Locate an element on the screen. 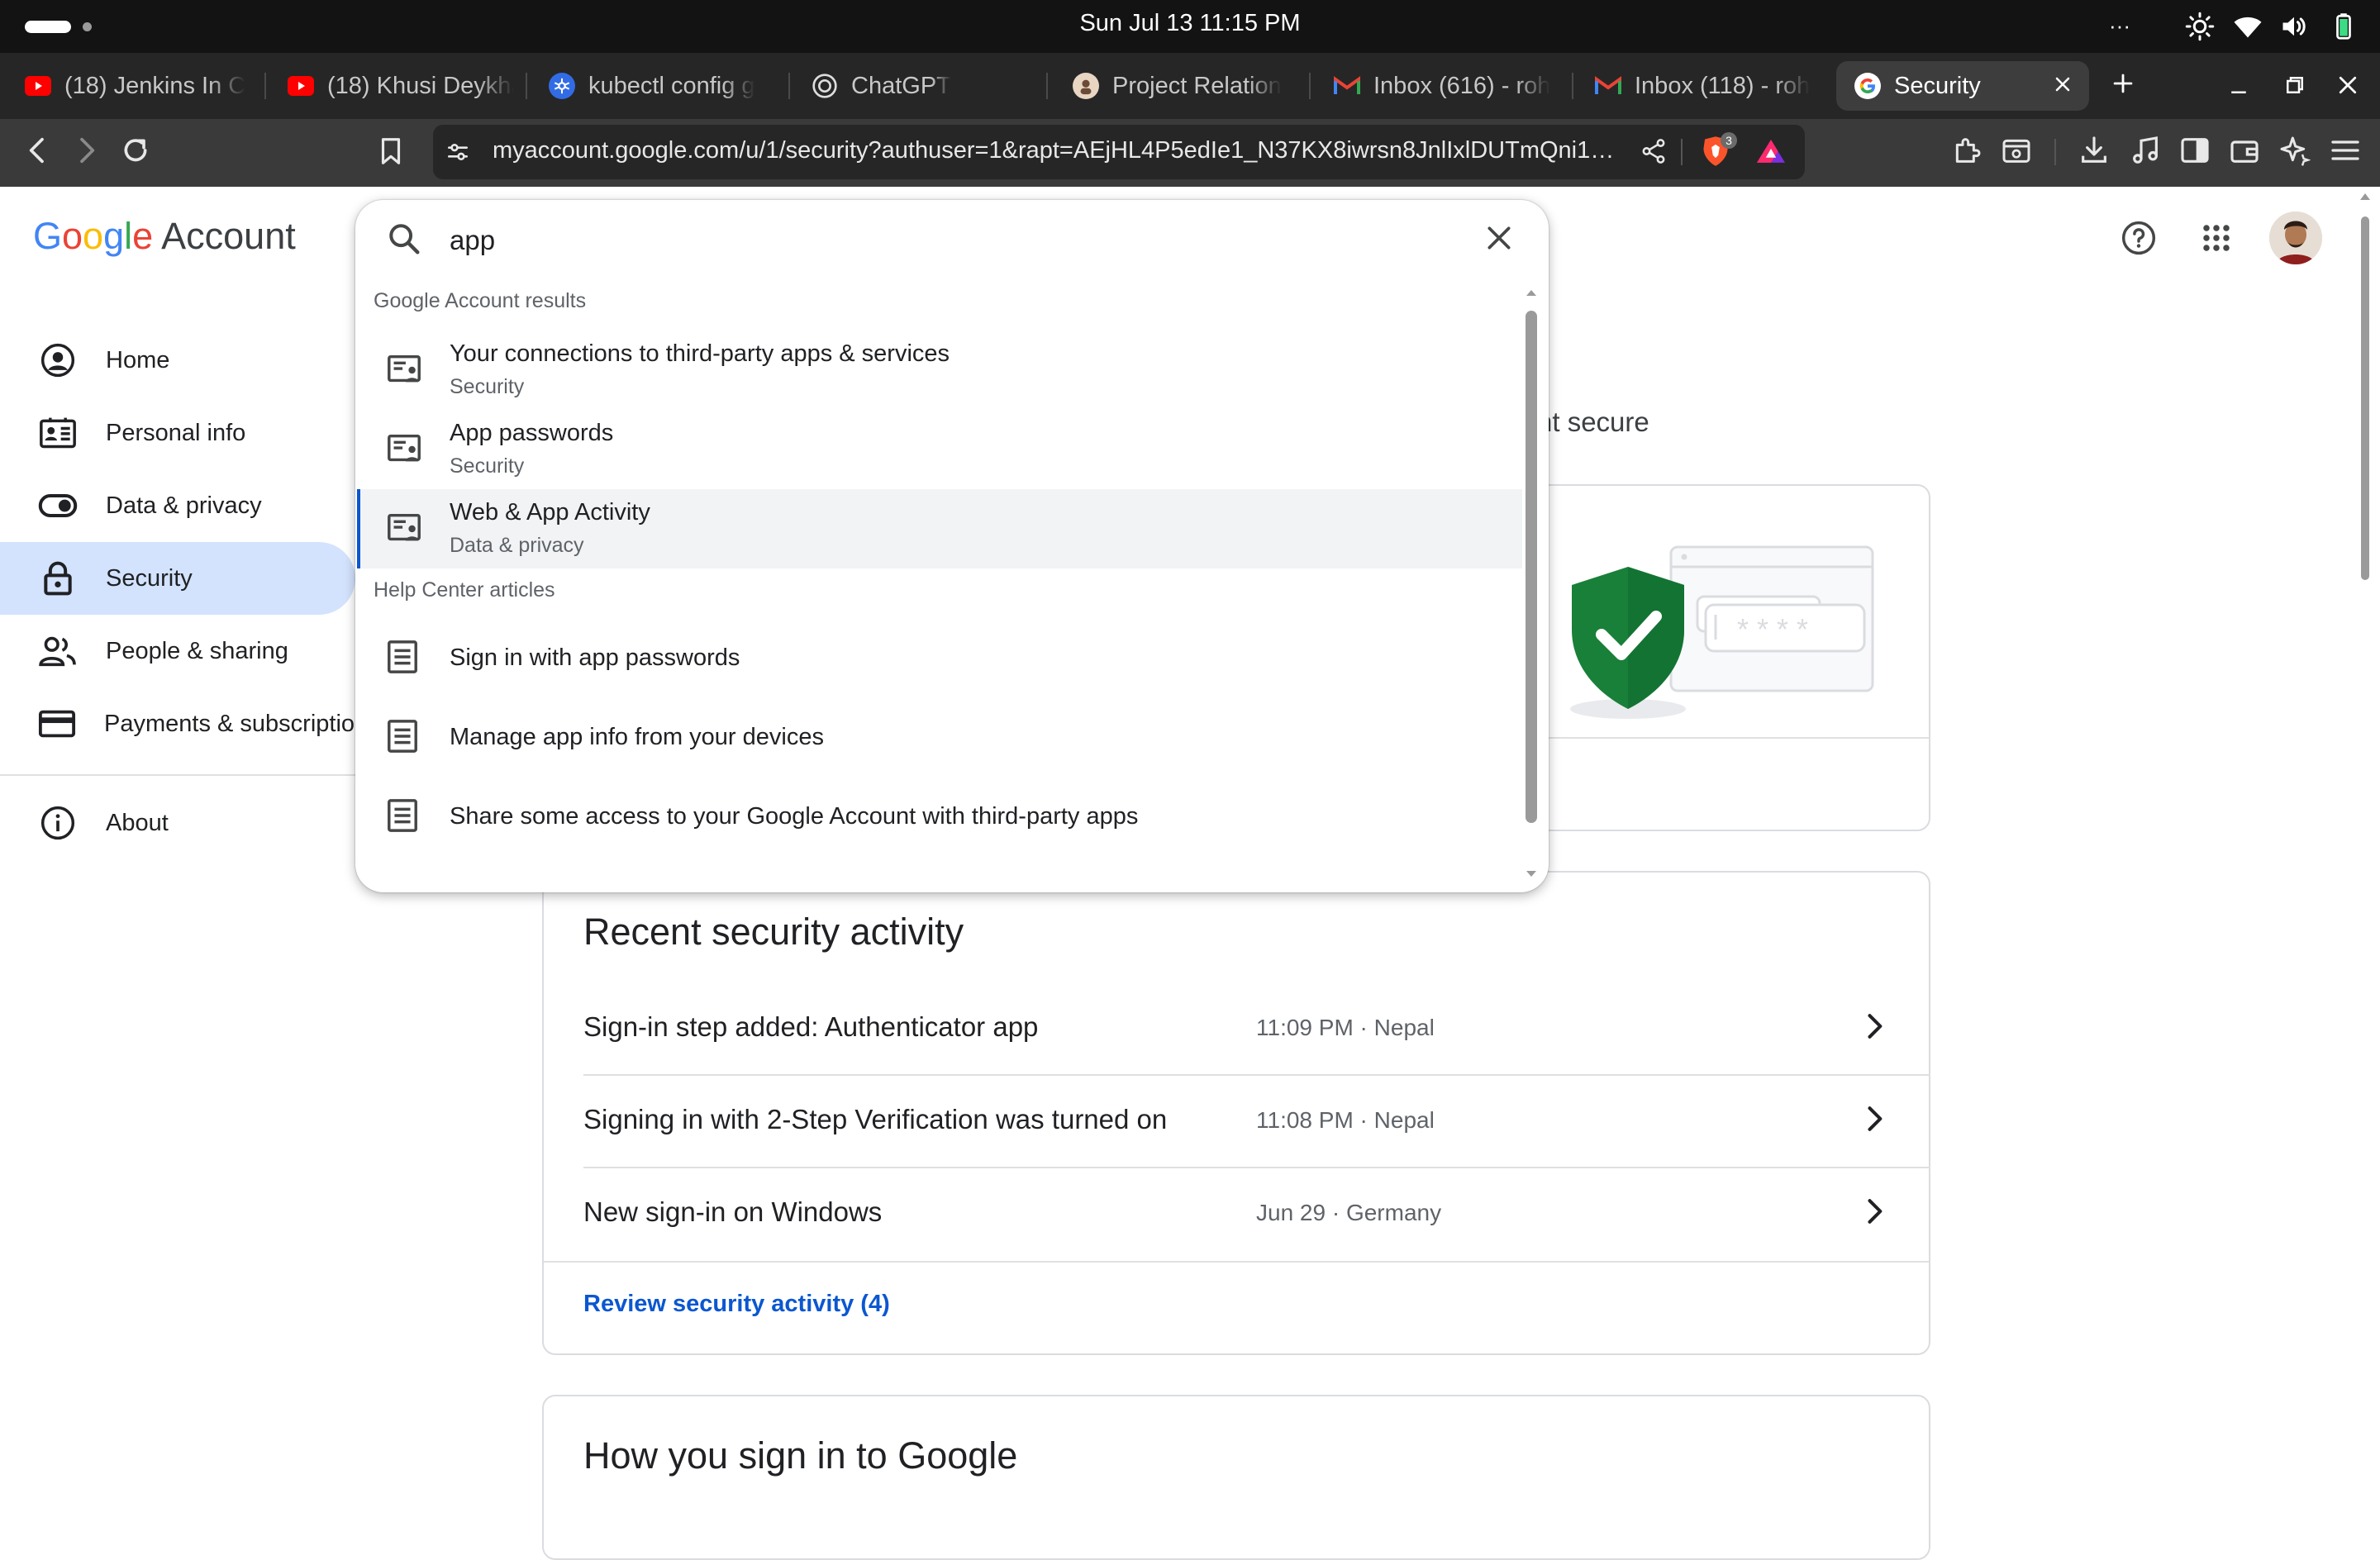  wallet-icon is located at coordinates (2244, 150).